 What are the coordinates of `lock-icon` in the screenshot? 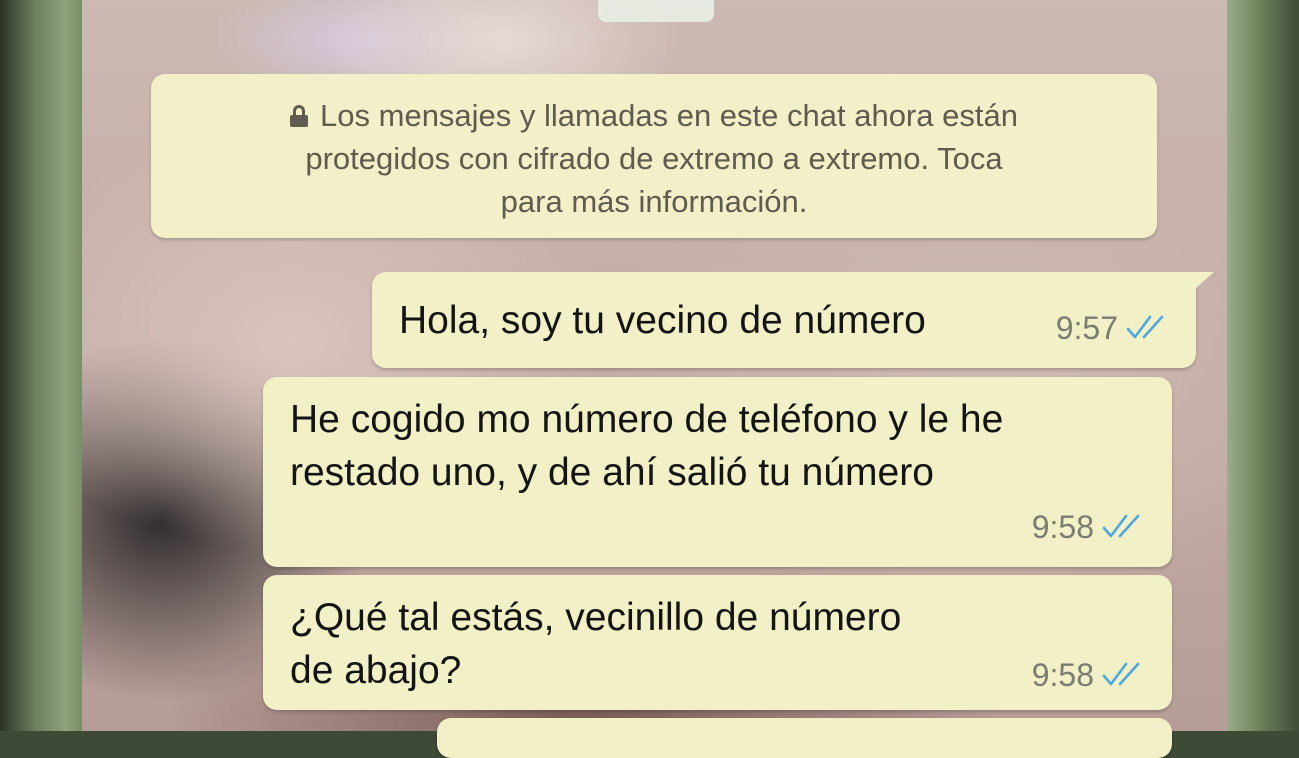 It's located at (299, 116).